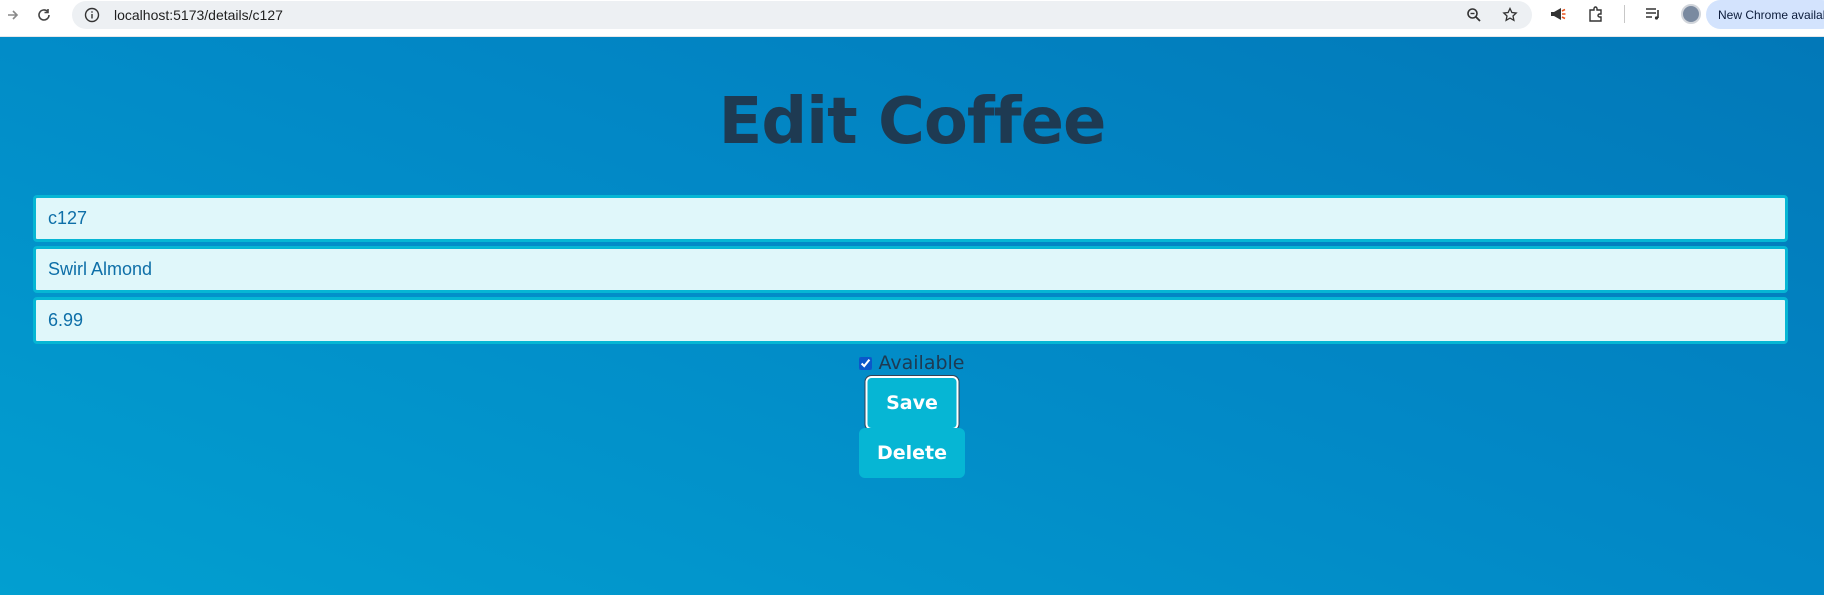  Describe the element at coordinates (1596, 14) in the screenshot. I see `extensions-icon` at that location.